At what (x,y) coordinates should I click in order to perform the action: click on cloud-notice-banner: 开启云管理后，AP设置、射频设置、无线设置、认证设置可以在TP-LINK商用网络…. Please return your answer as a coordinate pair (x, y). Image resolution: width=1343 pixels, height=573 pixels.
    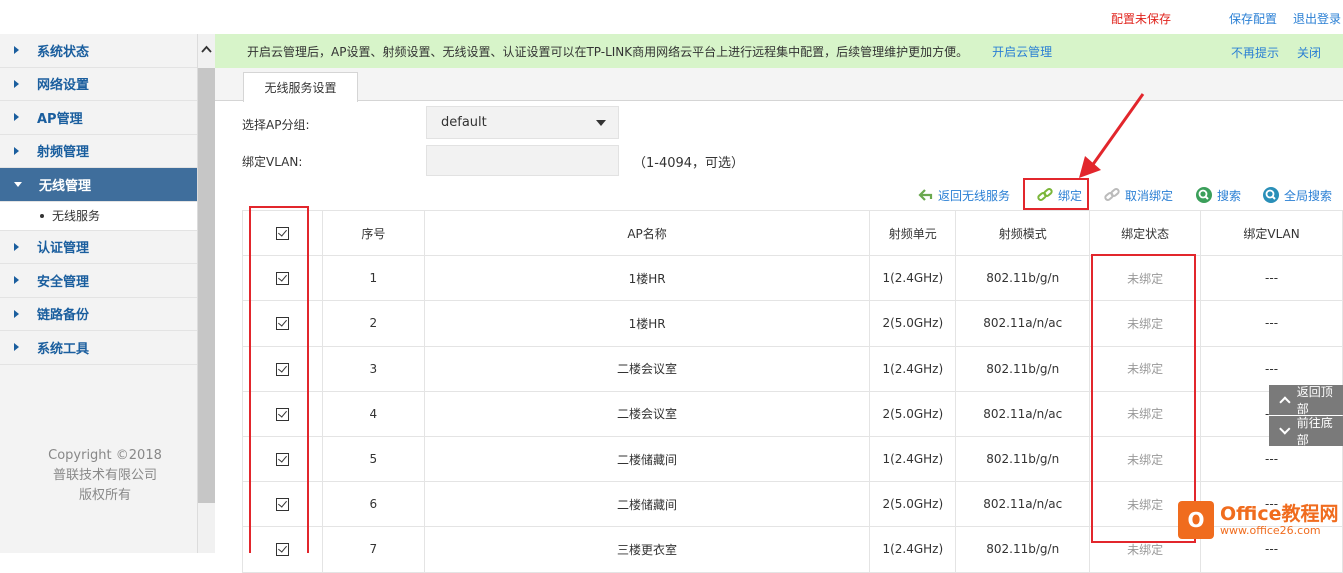
    Looking at the image, I should click on (779, 51).